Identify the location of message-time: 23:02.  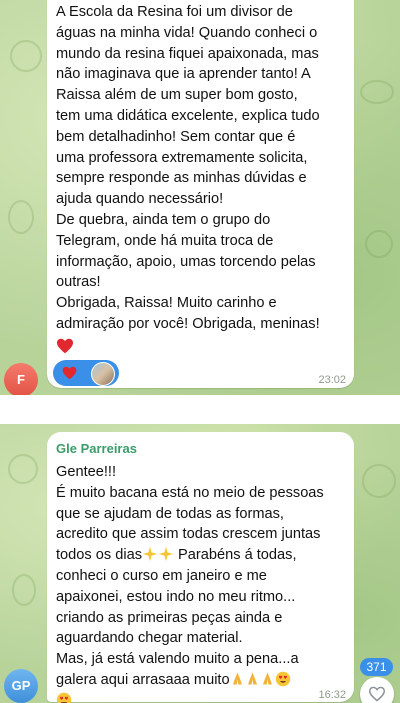
(332, 380).